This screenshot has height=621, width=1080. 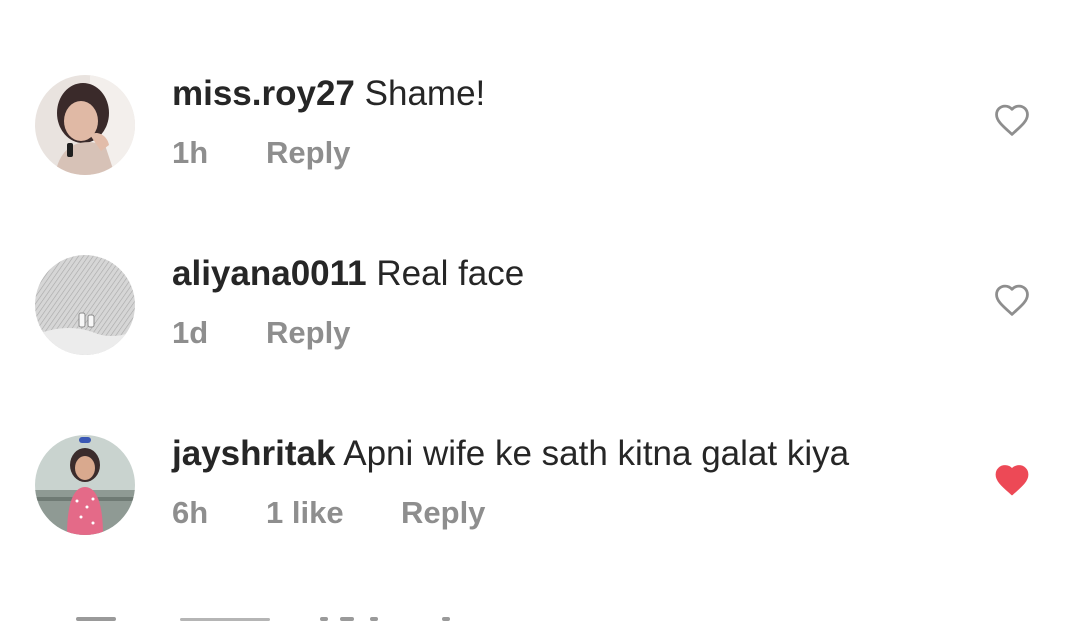 What do you see at coordinates (269, 273) in the screenshot?
I see `comment-username: aliyana0011` at bounding box center [269, 273].